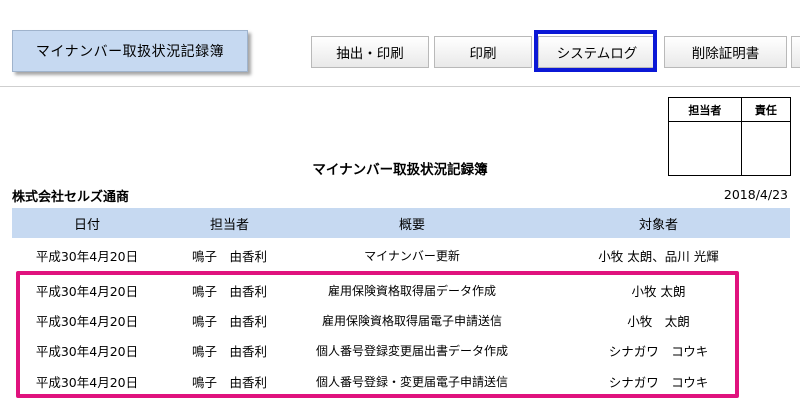 This screenshot has height=400, width=800. Describe the element at coordinates (400, 86) in the screenshot. I see `toolbar-divider` at that location.